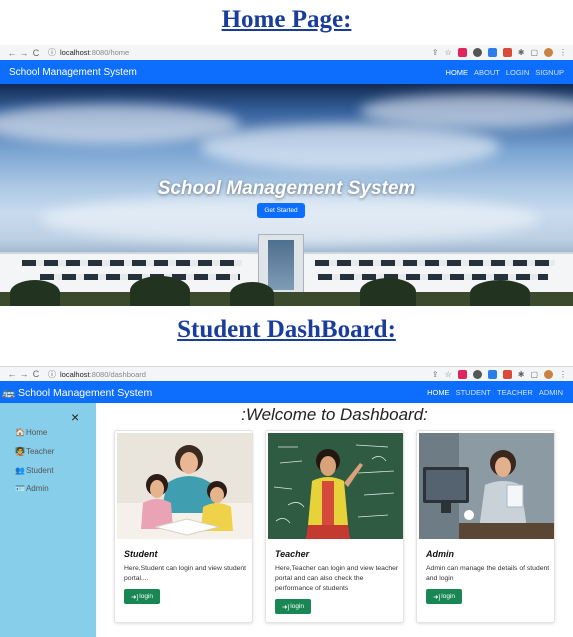 The height and width of the screenshot is (637, 573). I want to click on hero-title: School Management System, so click(286, 188).